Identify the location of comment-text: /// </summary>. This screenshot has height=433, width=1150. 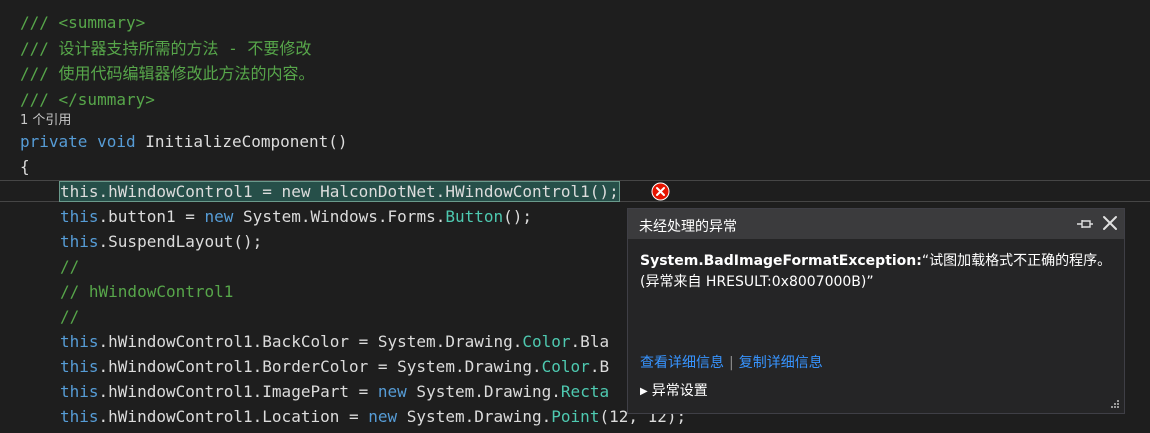
(87, 99).